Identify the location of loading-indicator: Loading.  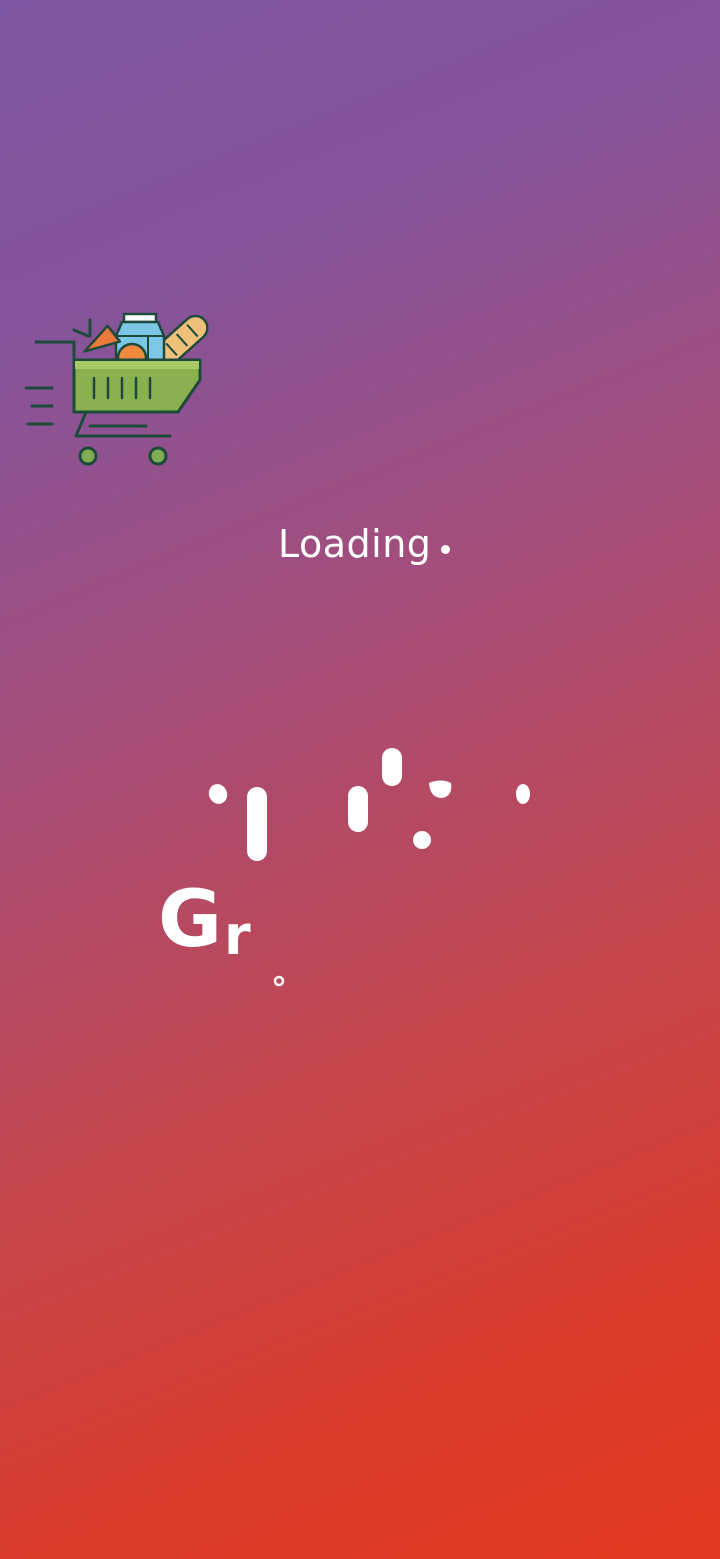
(364, 544).